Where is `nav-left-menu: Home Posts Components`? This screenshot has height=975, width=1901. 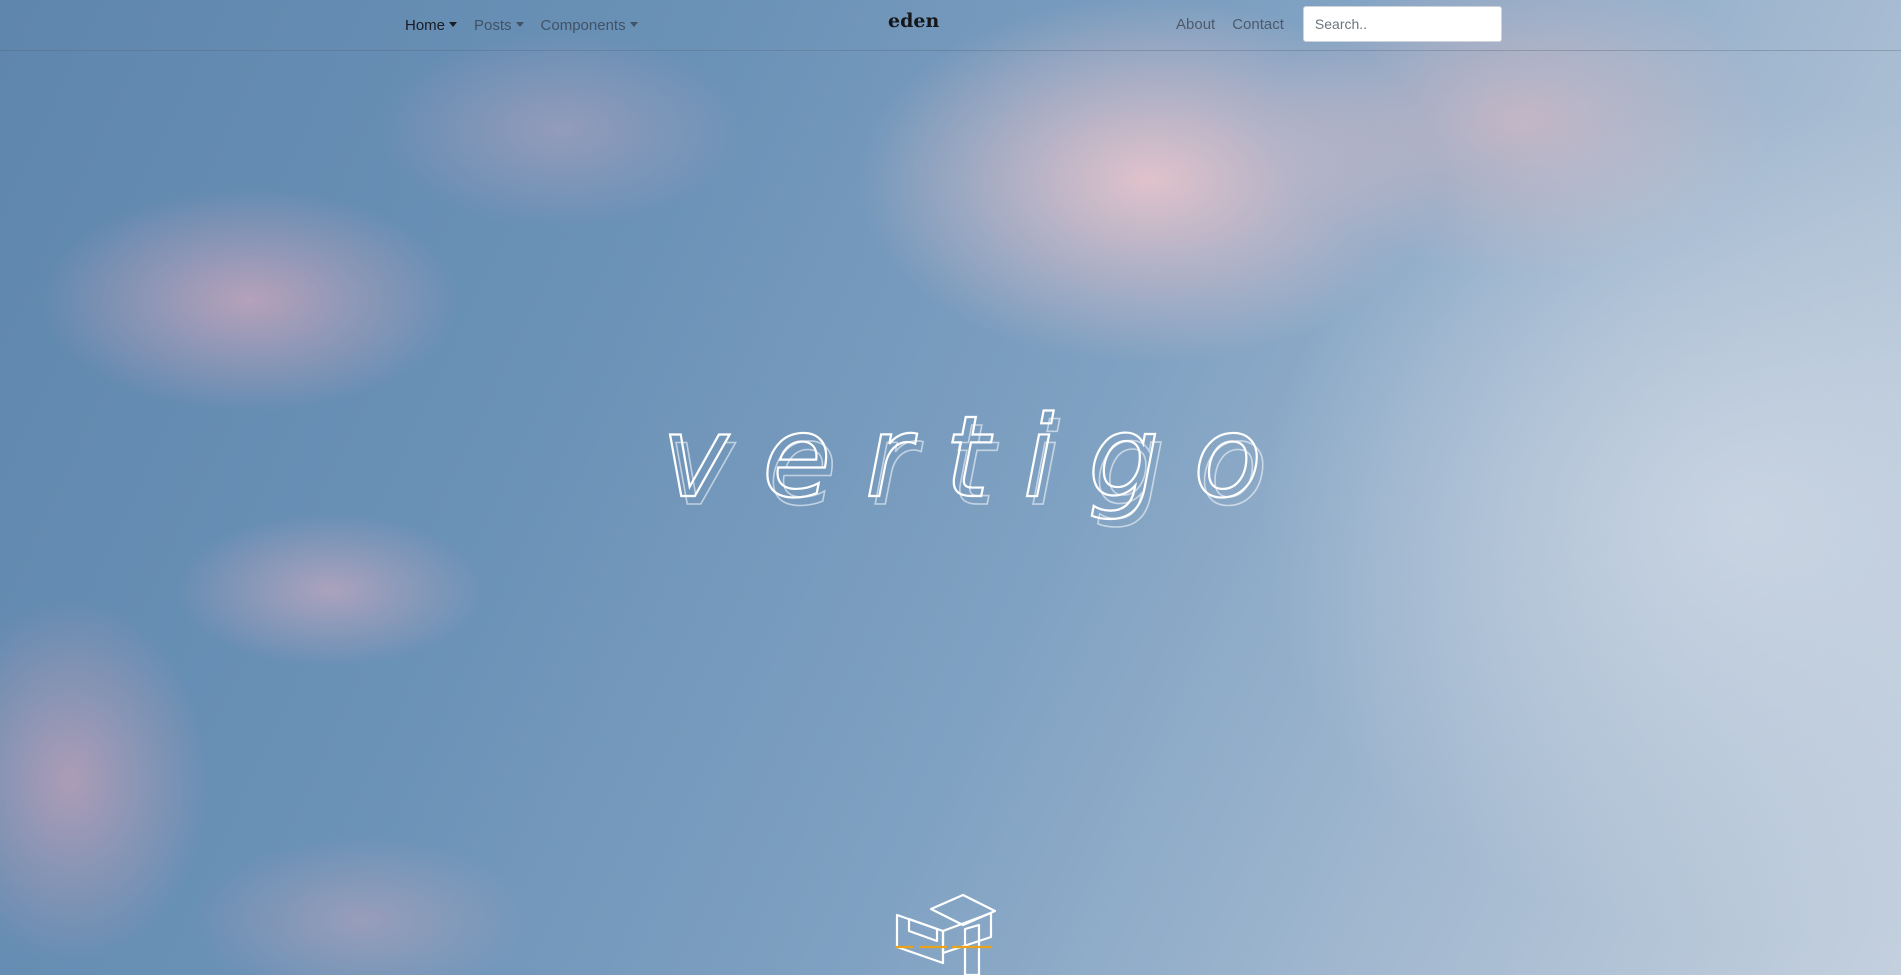 nav-left-menu: Home Posts Components is located at coordinates (521, 25).